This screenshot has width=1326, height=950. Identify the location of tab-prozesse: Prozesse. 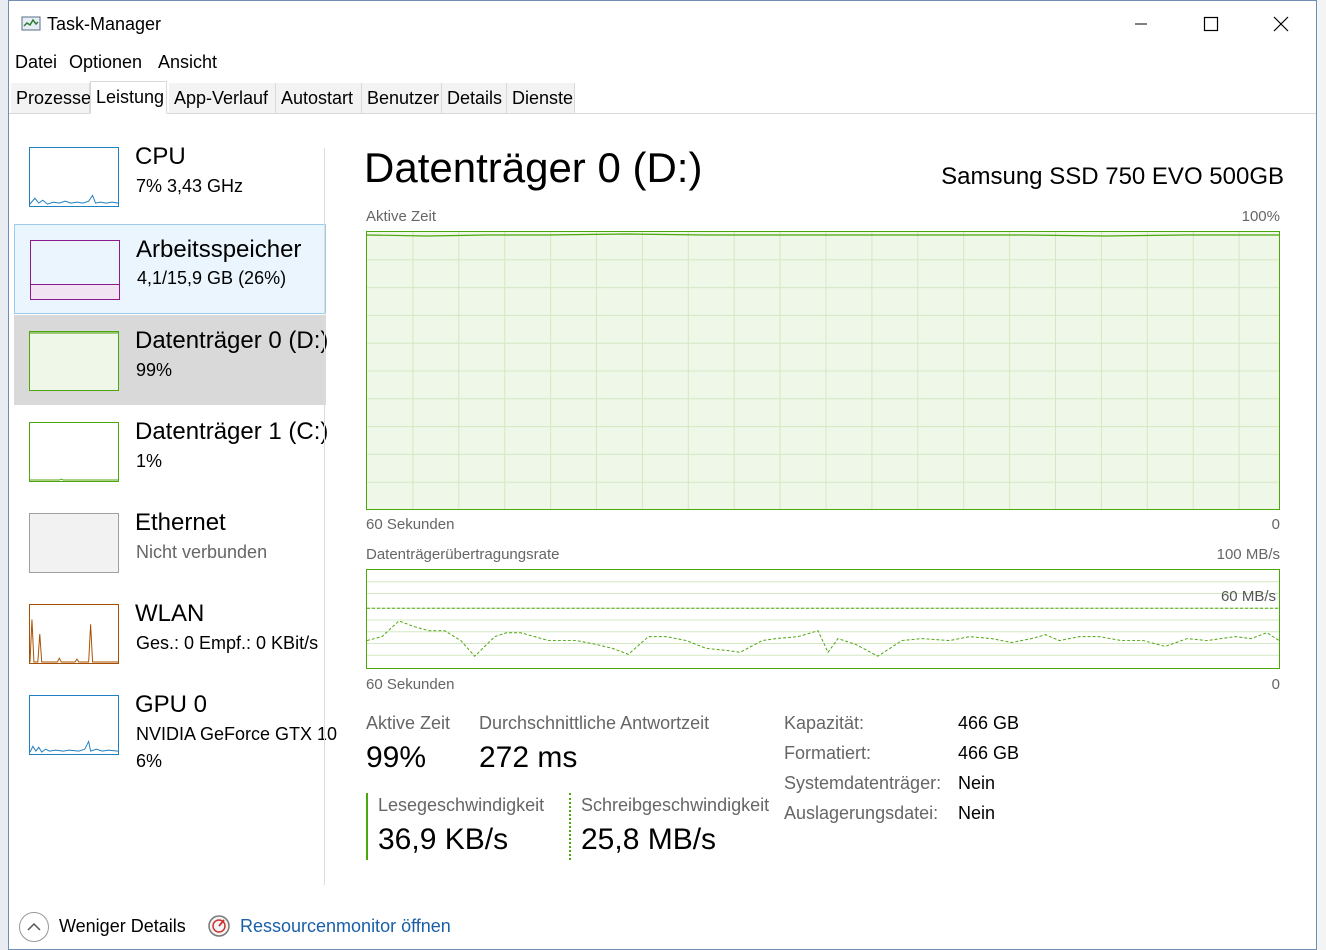
(51, 98).